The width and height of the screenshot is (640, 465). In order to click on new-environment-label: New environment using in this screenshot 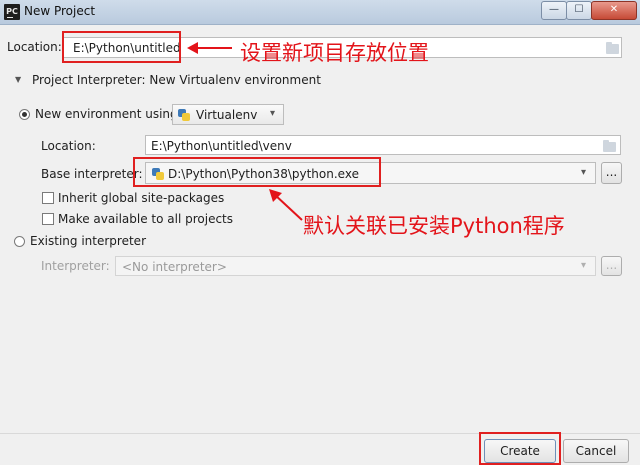, I will do `click(106, 114)`.